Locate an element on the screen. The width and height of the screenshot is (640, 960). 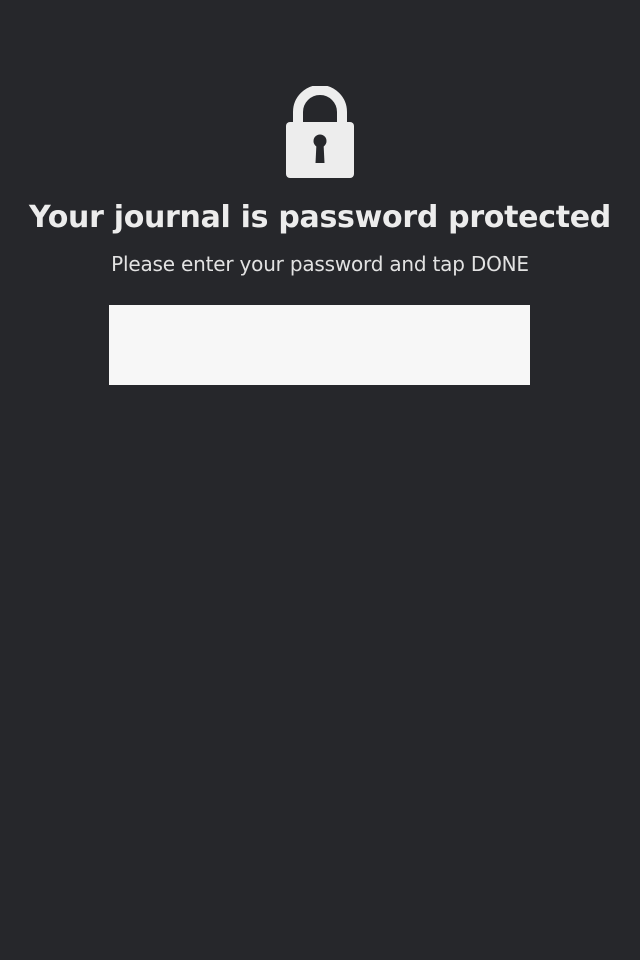
instruction-text: Please enter your password and tap DONE is located at coordinates (320, 264).